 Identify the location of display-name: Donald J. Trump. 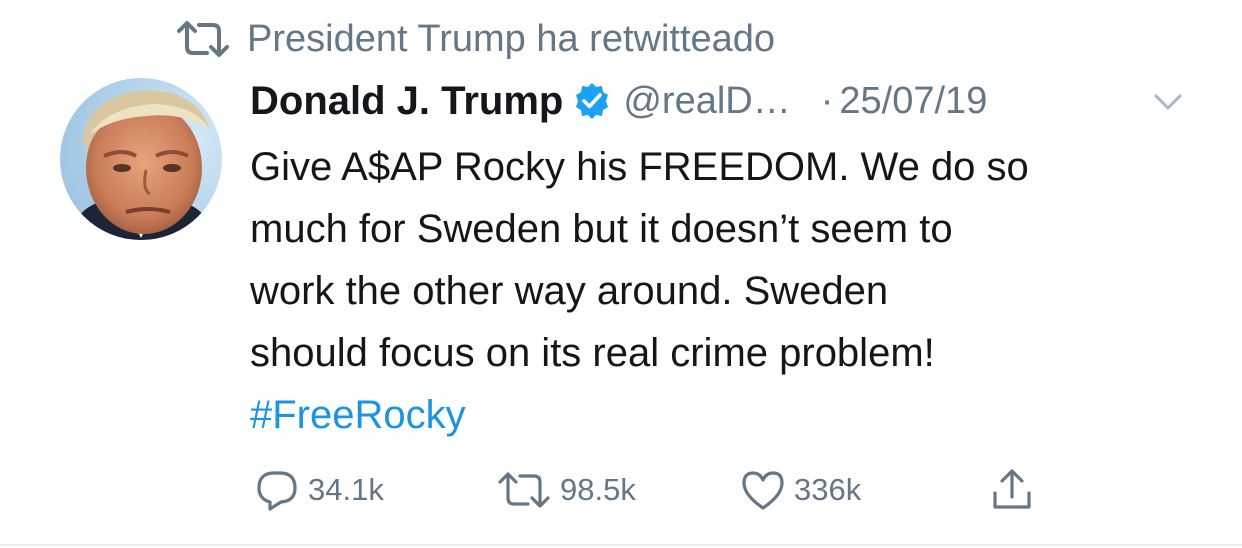
(406, 101).